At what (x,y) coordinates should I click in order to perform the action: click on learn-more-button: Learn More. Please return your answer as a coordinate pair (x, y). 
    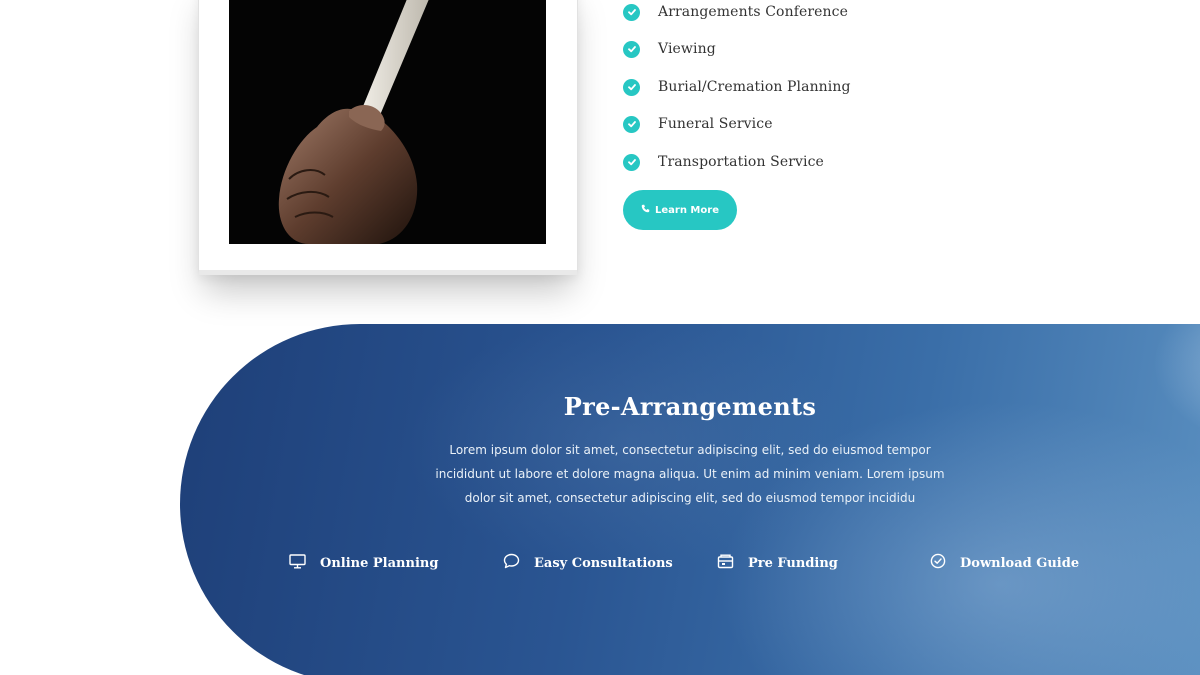
    Looking at the image, I should click on (680, 210).